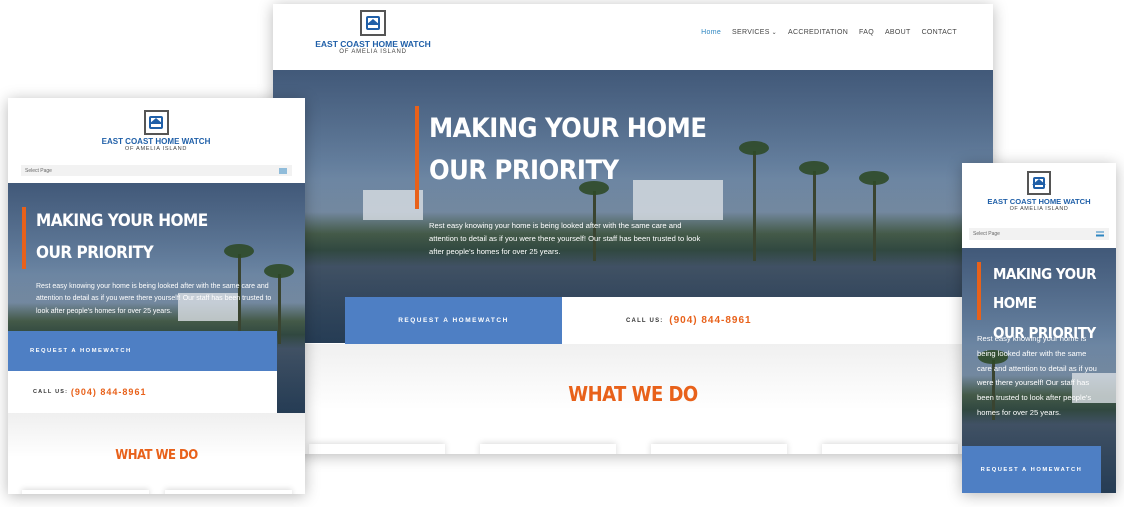 This screenshot has height=507, width=1124. I want to click on nav-faq: FAQ, so click(866, 32).